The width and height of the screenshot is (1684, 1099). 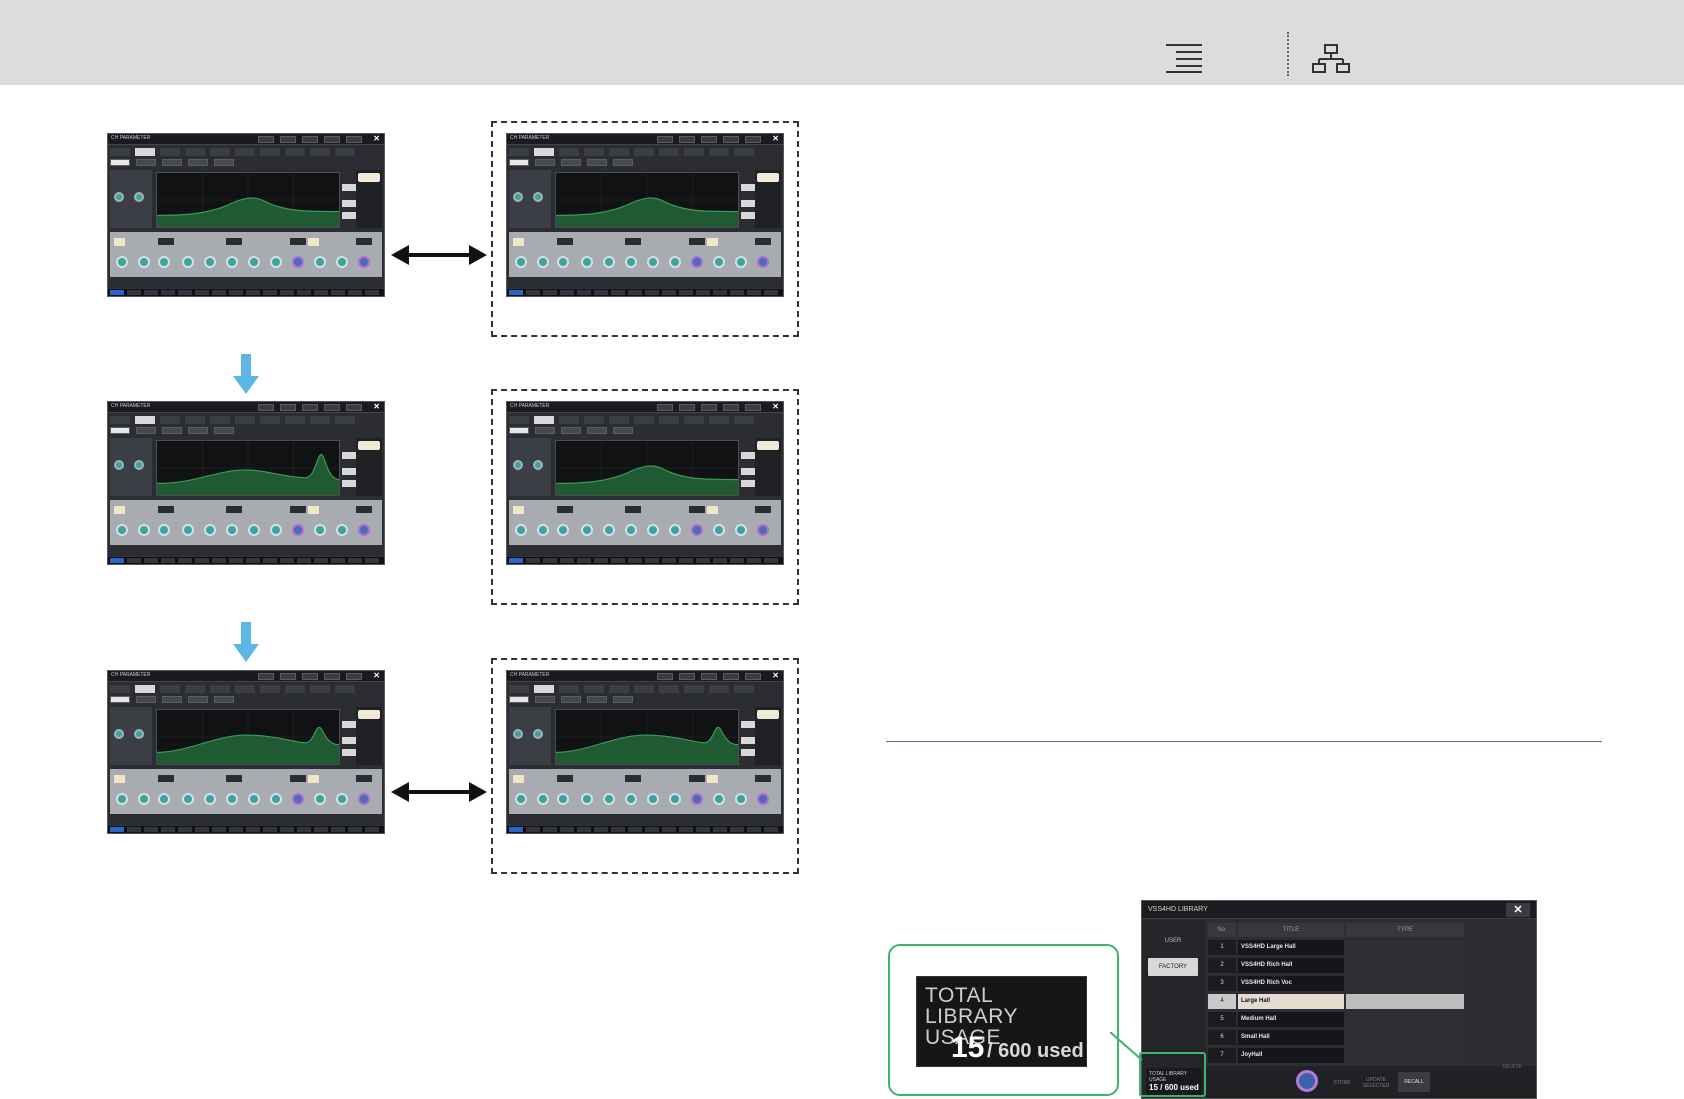 I want to click on table-row: 3 VSS4HD Rich Voc, so click(x=1339, y=983).